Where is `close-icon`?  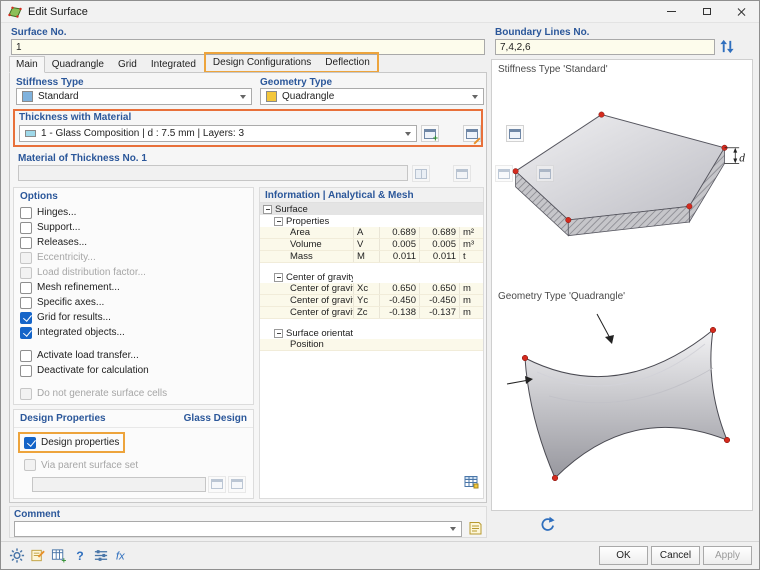
close-icon is located at coordinates (742, 12).